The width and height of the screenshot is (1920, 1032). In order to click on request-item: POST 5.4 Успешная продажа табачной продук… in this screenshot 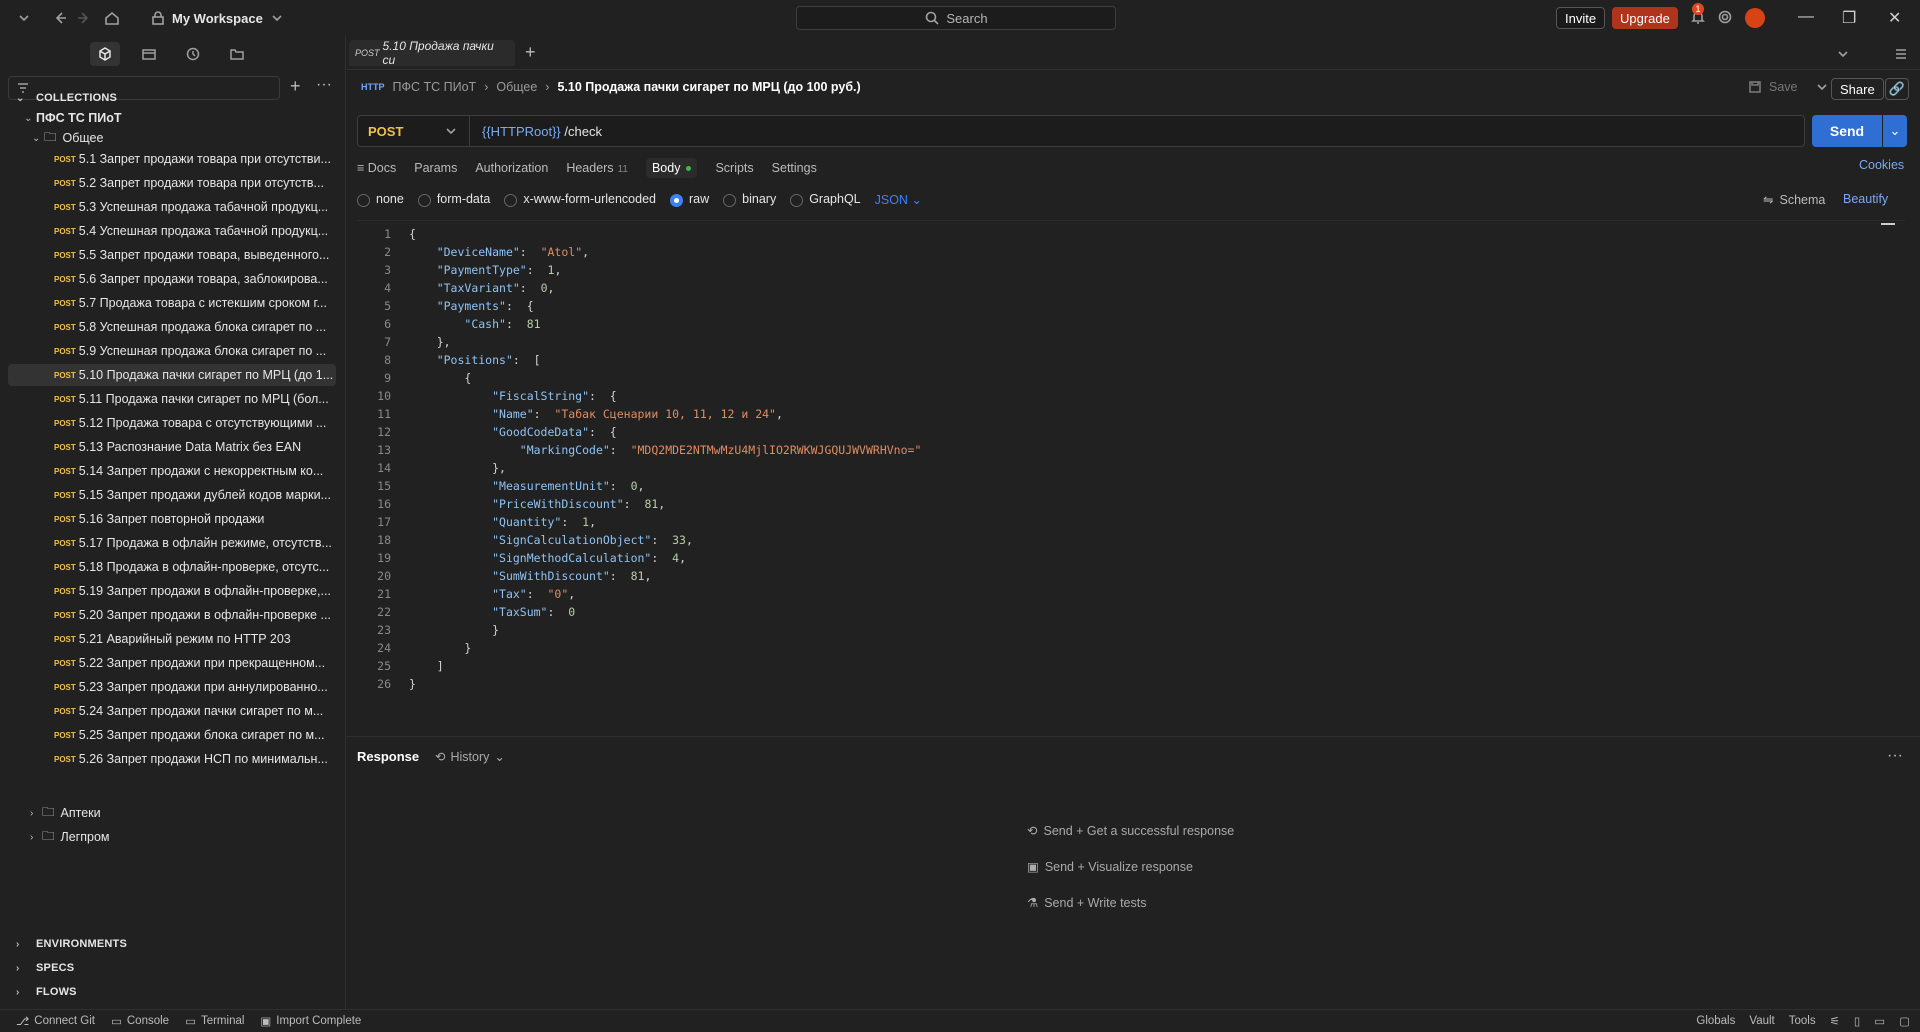, I will do `click(172, 231)`.